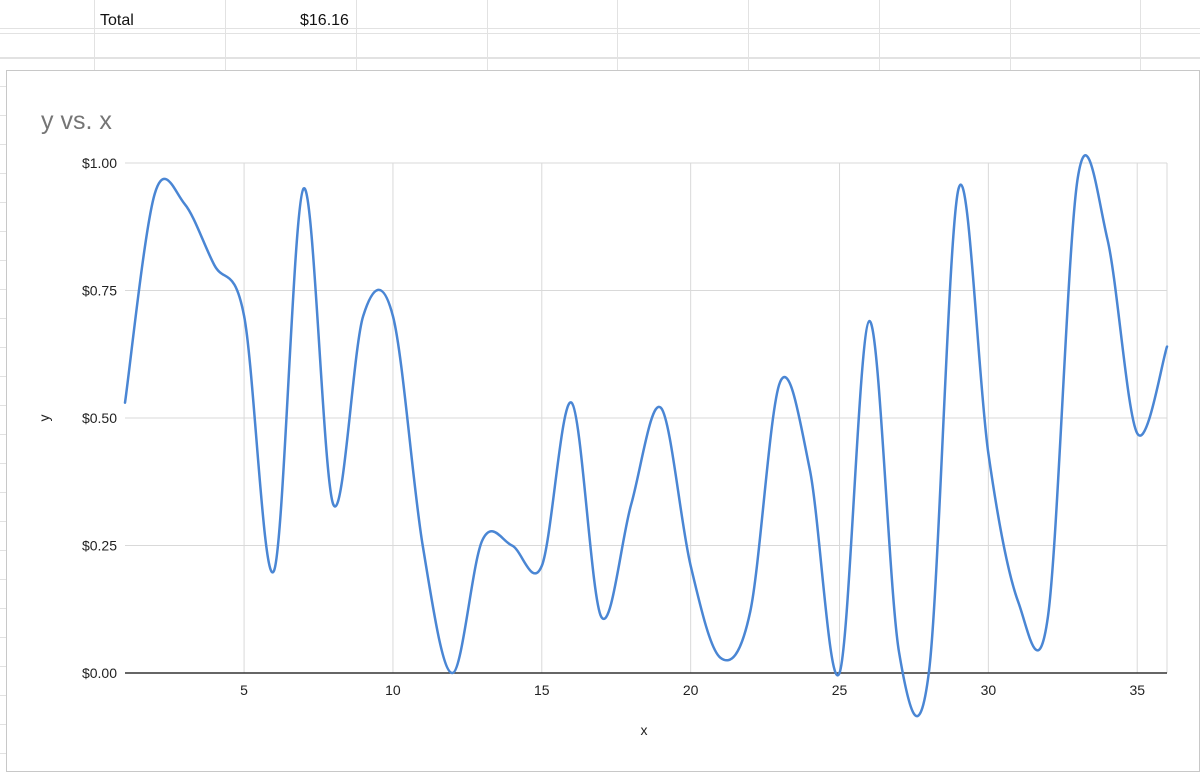 The width and height of the screenshot is (1200, 773). Describe the element at coordinates (99, 291) in the screenshot. I see `y-tick-label: $0.75` at that location.